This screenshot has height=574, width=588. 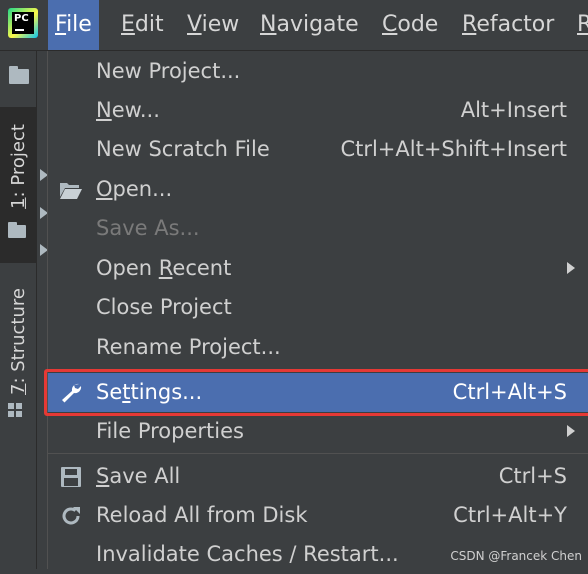 I want to click on project-tool-tab: 1: Project, so click(x=18, y=185).